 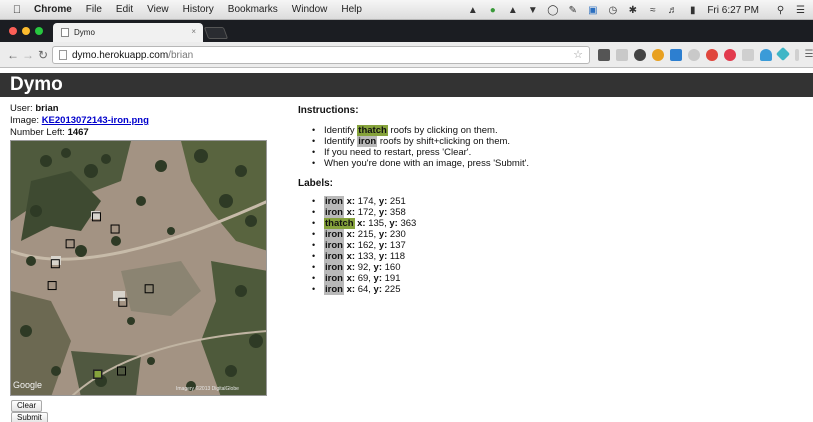 What do you see at coordinates (78, 132) in the screenshot?
I see `number-left-value: 1467` at bounding box center [78, 132].